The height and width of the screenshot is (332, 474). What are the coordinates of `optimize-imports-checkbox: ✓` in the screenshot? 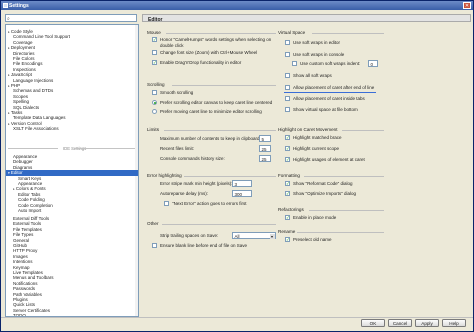 It's located at (287, 193).